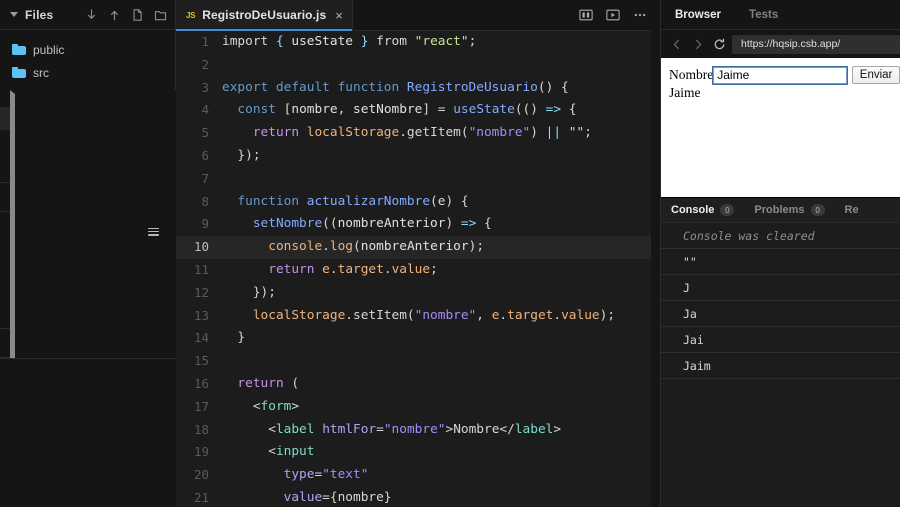 Image resolution: width=900 pixels, height=507 pixels. I want to click on code-line: 11 return e.target.value;, so click(418, 270).